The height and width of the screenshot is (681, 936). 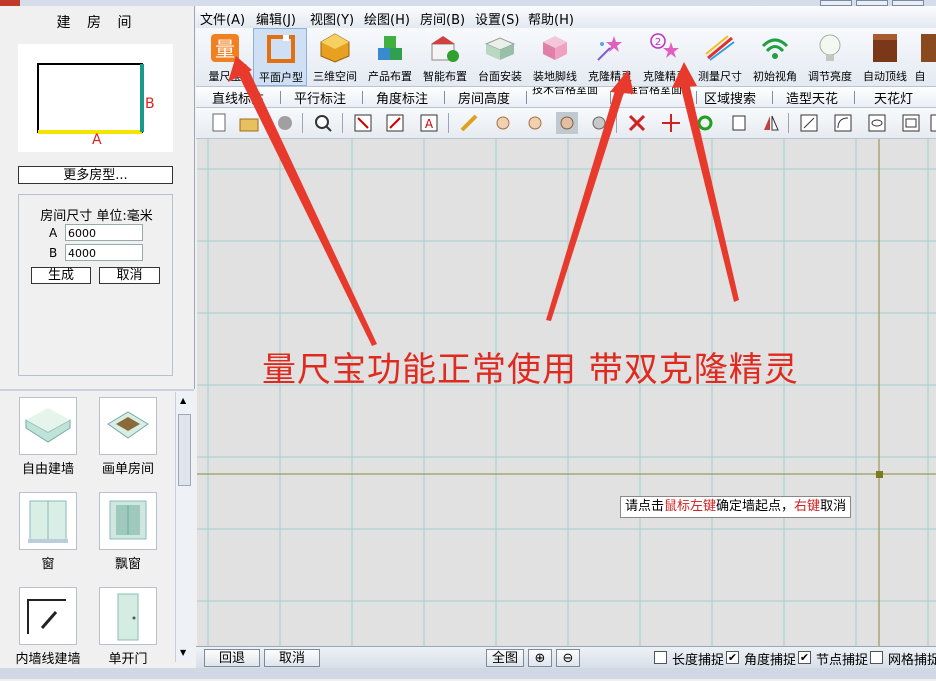 I want to click on text-tool-icon: A, so click(x=429, y=123).